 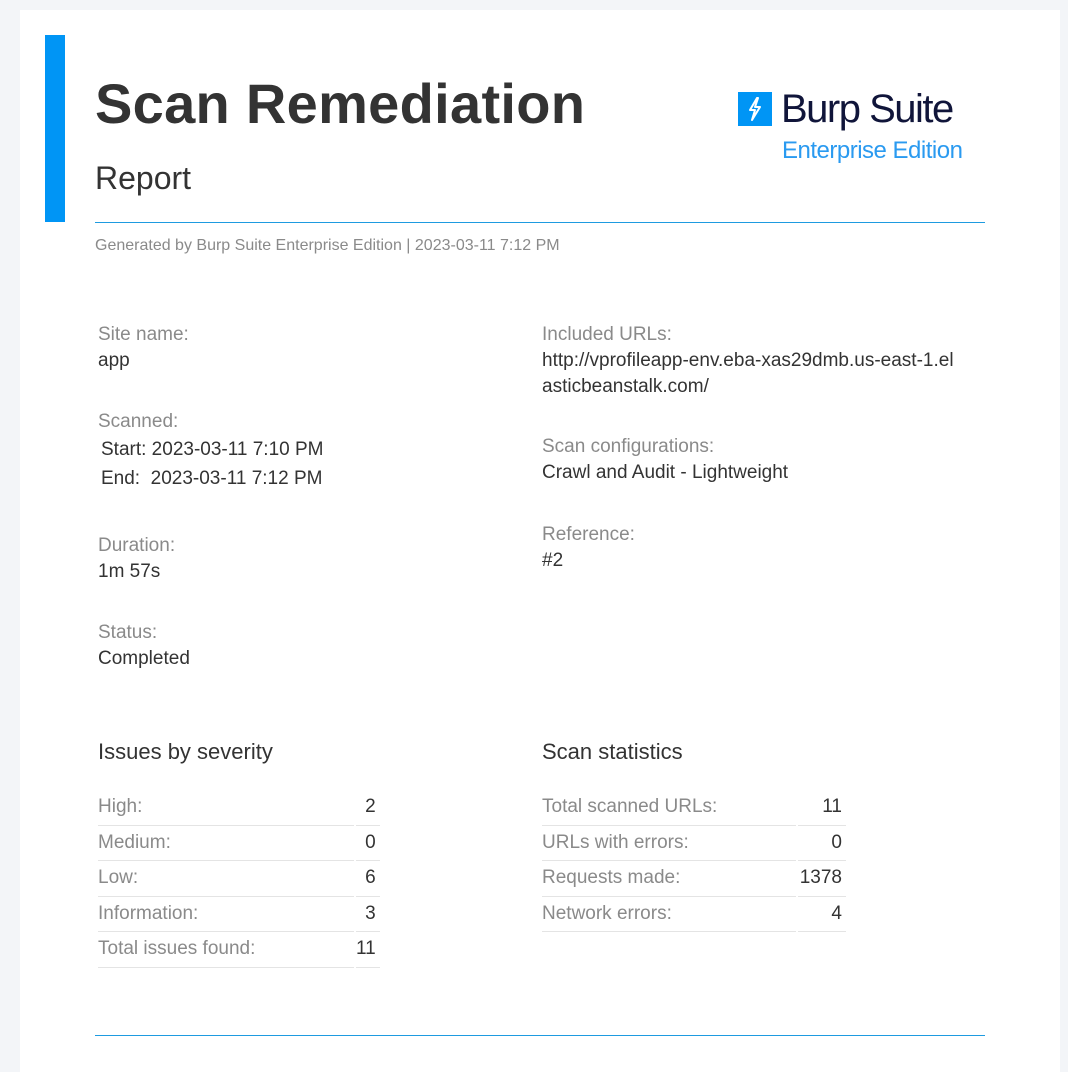 What do you see at coordinates (226, 950) in the screenshot?
I see `severity-total-label: Total issues found:` at bounding box center [226, 950].